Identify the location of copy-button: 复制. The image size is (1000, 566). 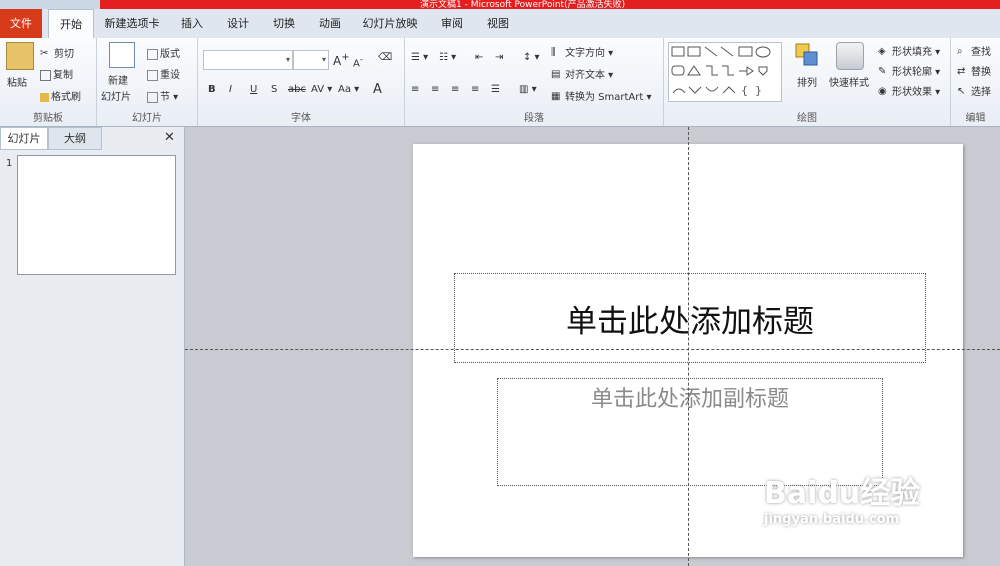
(56, 73).